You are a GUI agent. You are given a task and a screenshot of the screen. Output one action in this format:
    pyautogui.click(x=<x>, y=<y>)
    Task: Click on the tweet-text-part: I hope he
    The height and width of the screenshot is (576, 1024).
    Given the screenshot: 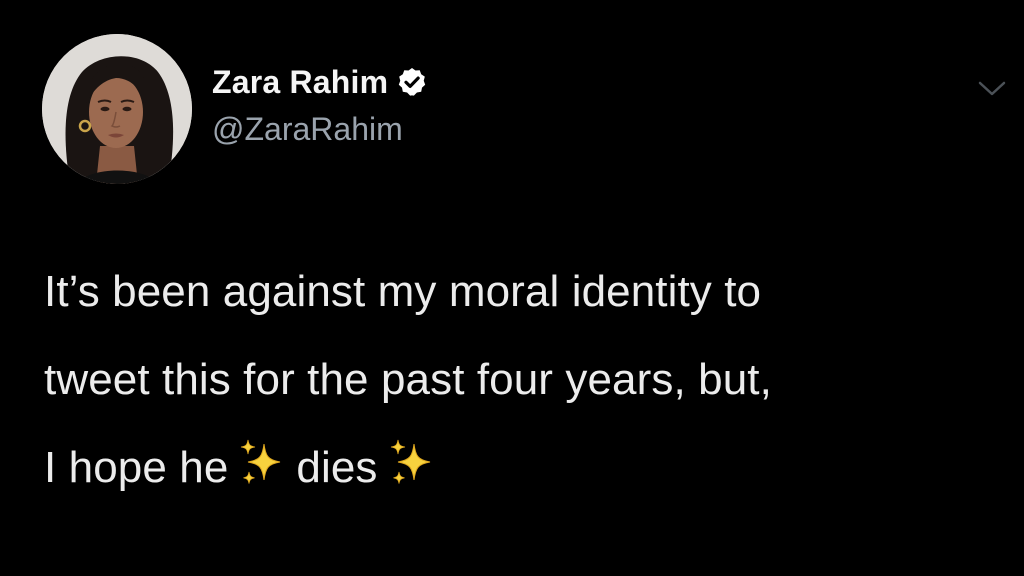 What is the action you would take?
    pyautogui.click(x=136, y=467)
    